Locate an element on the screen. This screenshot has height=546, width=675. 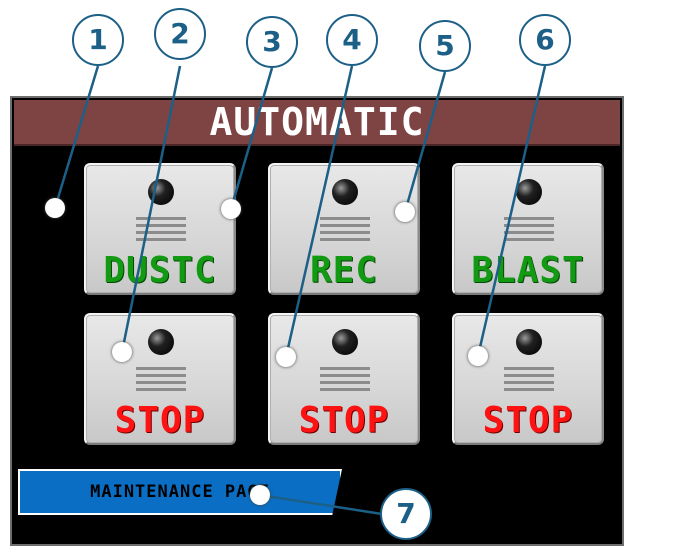
callout-7: 7 is located at coordinates (406, 514).